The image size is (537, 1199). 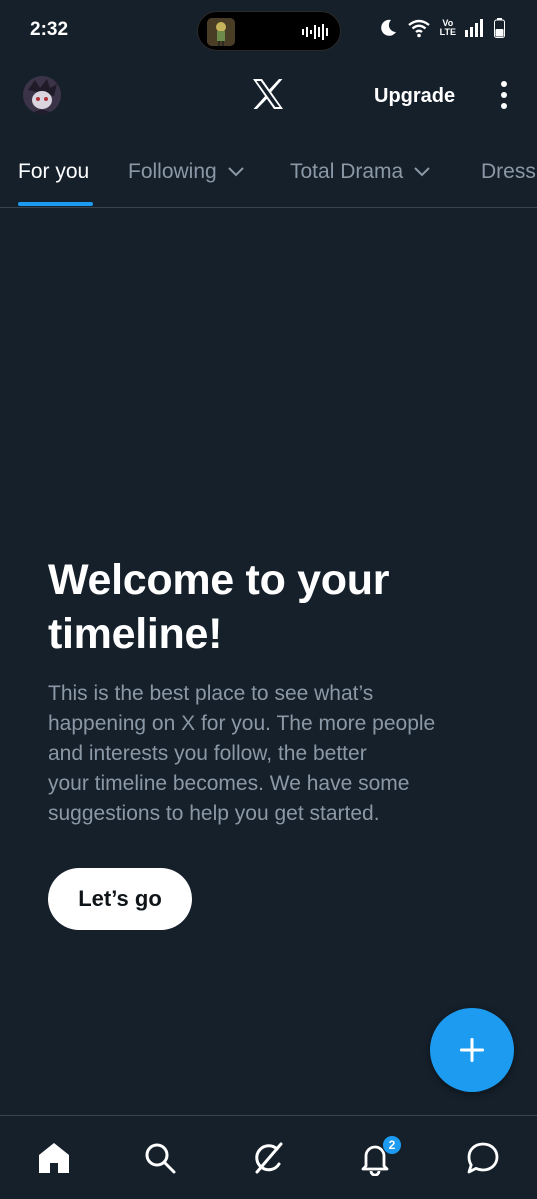 I want to click on tab-for-you: For you, so click(x=53, y=172).